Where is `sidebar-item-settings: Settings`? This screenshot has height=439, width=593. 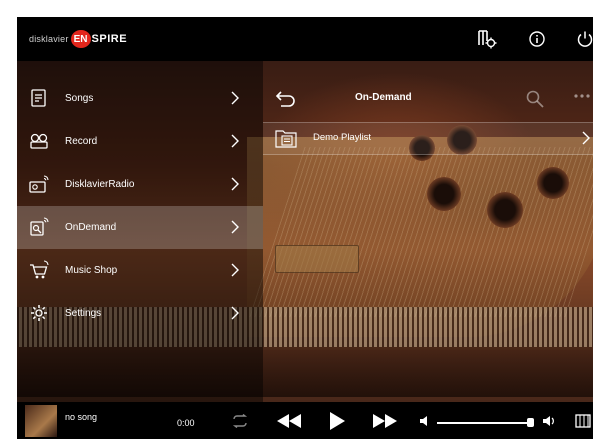 sidebar-item-settings: Settings is located at coordinates (140, 313).